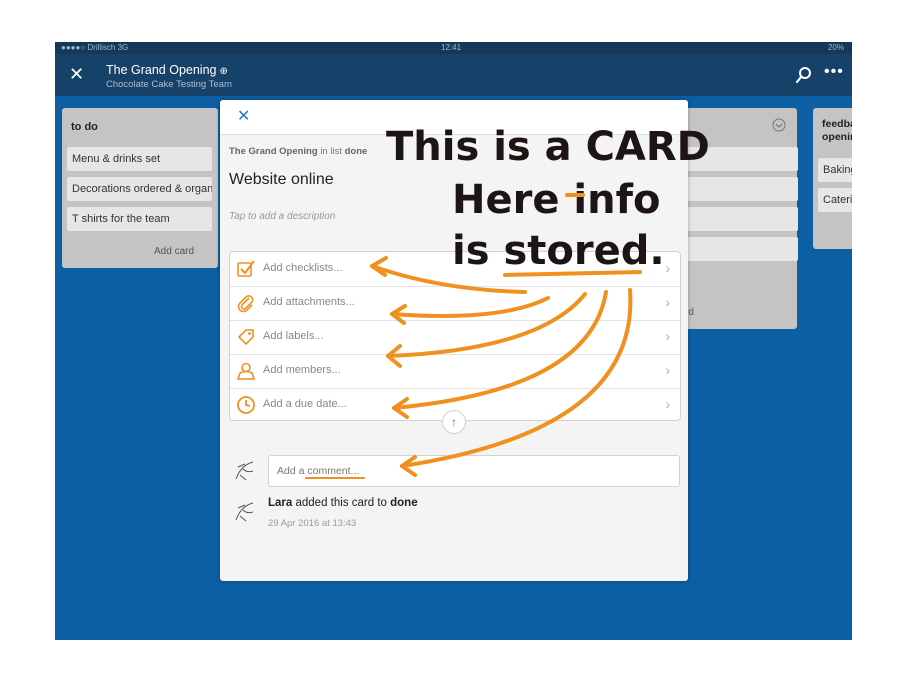 The image size is (898, 673). What do you see at coordinates (455, 371) in the screenshot?
I see `add-members-row: Add members... ›` at bounding box center [455, 371].